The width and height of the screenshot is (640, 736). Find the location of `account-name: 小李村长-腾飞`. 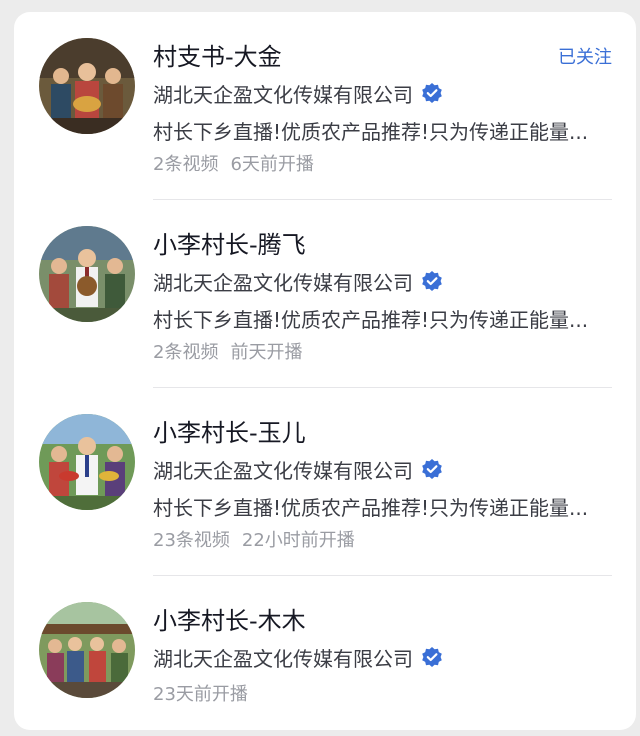

account-name: 小李村长-腾飞 is located at coordinates (229, 245).